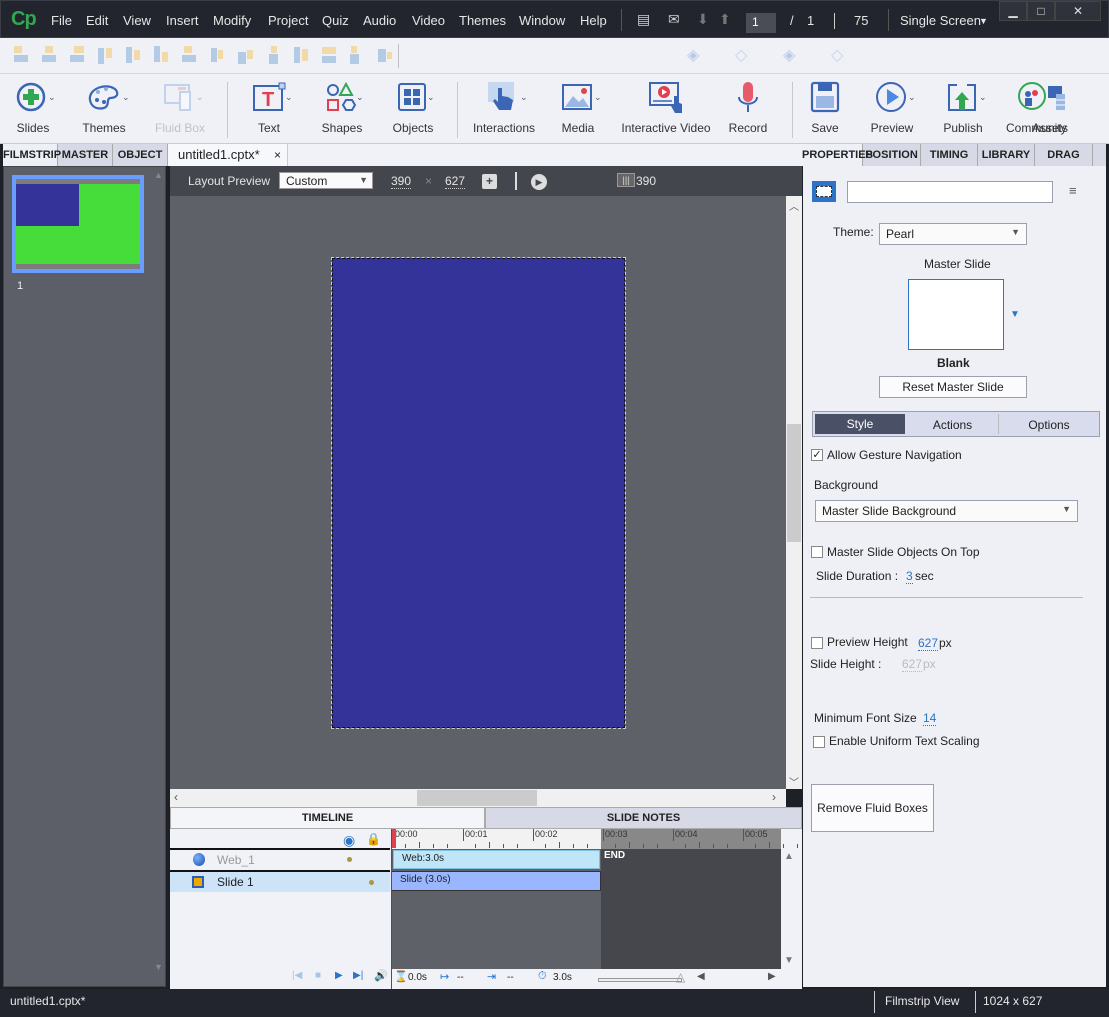  Describe the element at coordinates (349, 840) in the screenshot. I see `eye-icon: ◉` at that location.